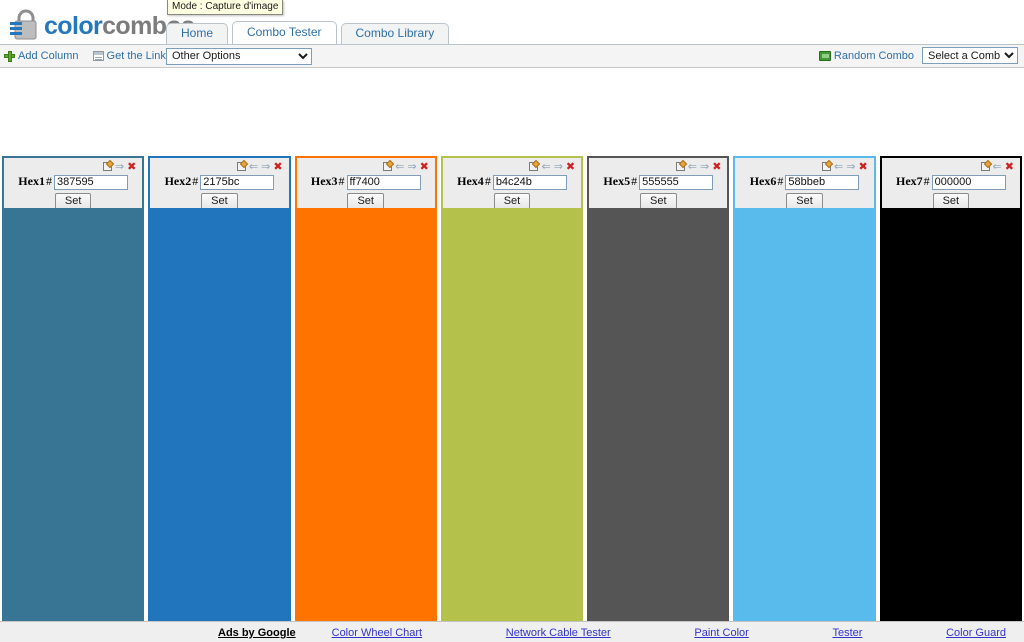 The image size is (1024, 642). What do you see at coordinates (284, 32) in the screenshot?
I see `tab-combo-tester: Combo Tester` at bounding box center [284, 32].